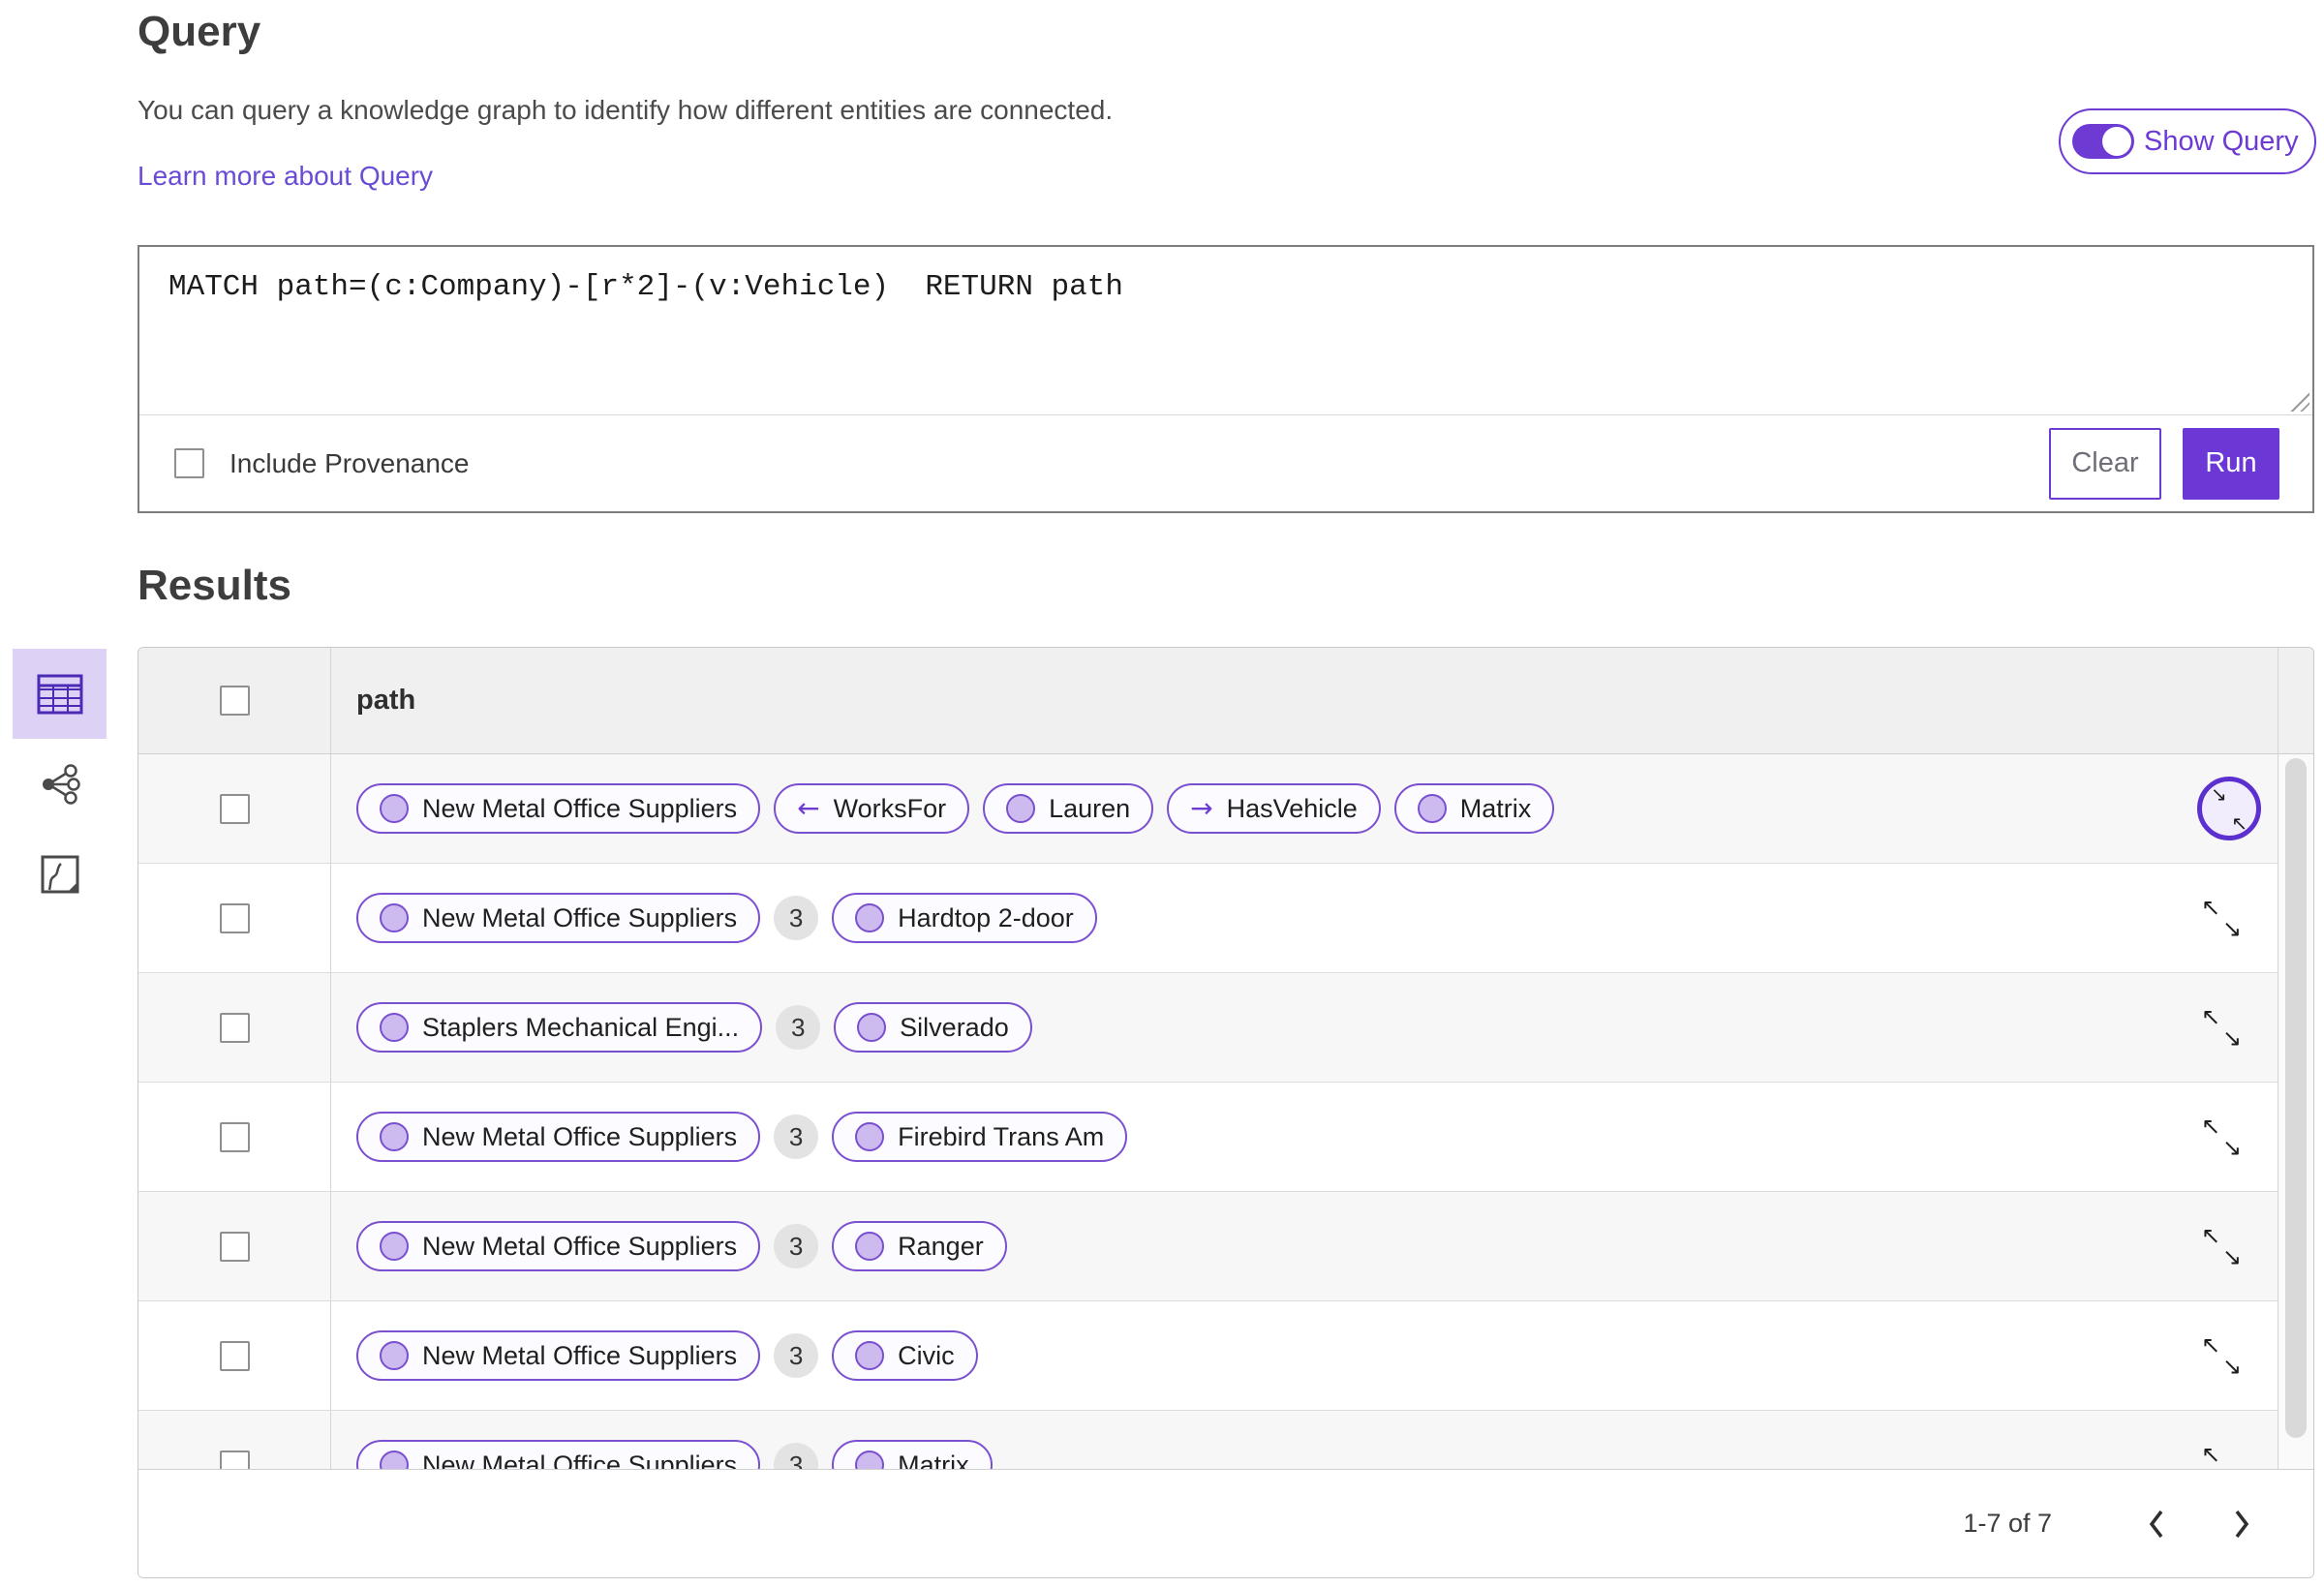 The image size is (2324, 1588). Describe the element at coordinates (927, 1355) in the screenshot. I see `node-label: Civic` at that location.